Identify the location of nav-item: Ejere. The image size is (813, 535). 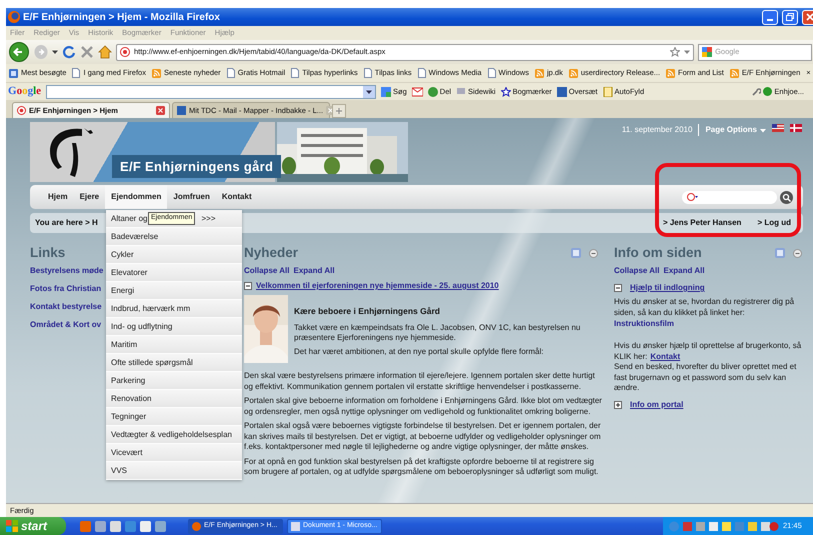
(90, 197).